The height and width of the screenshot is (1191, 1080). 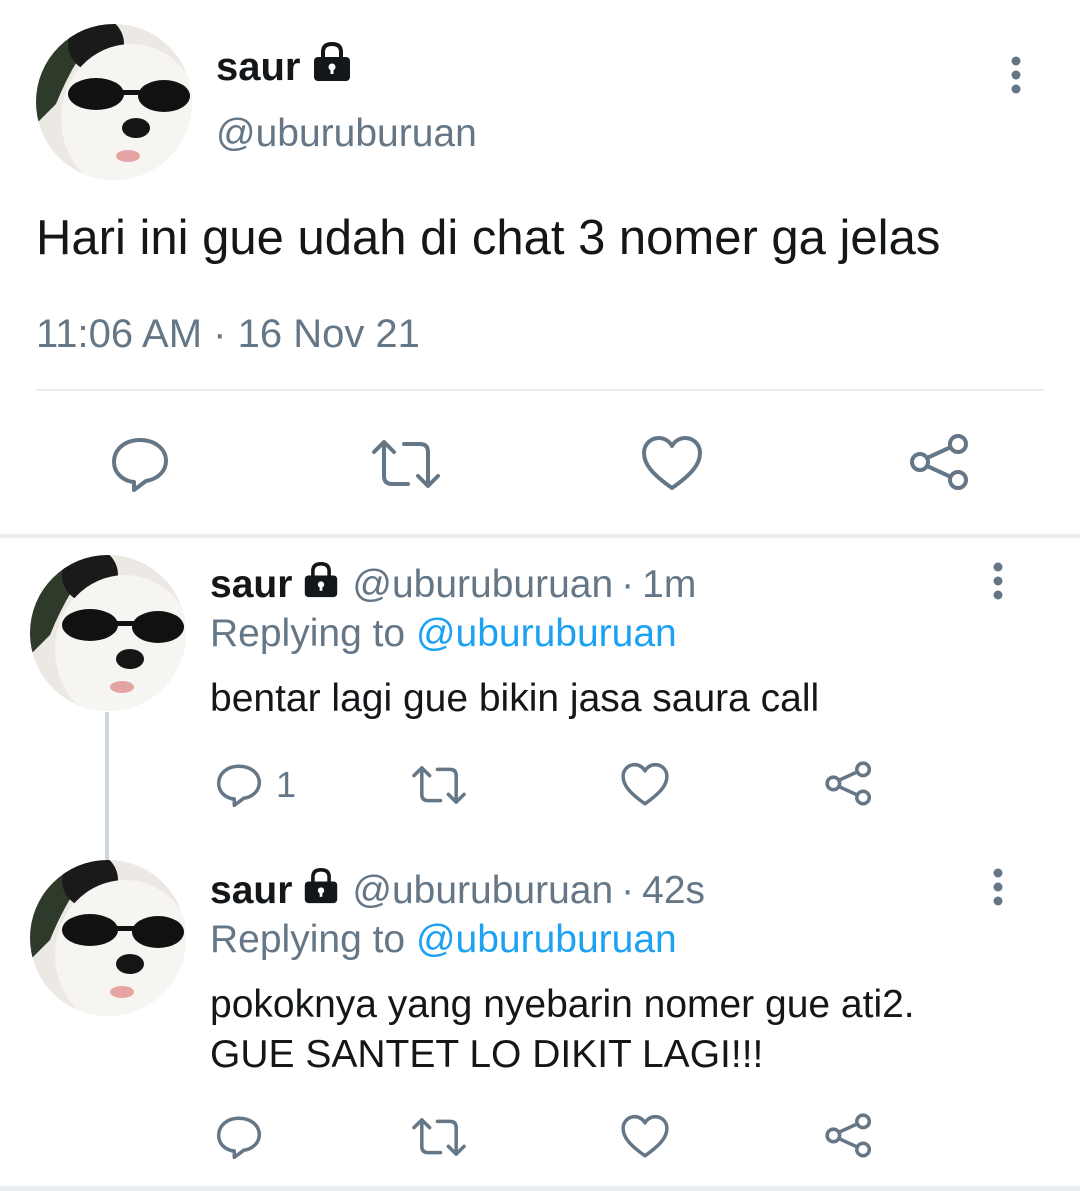 What do you see at coordinates (228, 334) in the screenshot?
I see `tweet-timestamp: 11:06 AM · 16 Nov 21` at bounding box center [228, 334].